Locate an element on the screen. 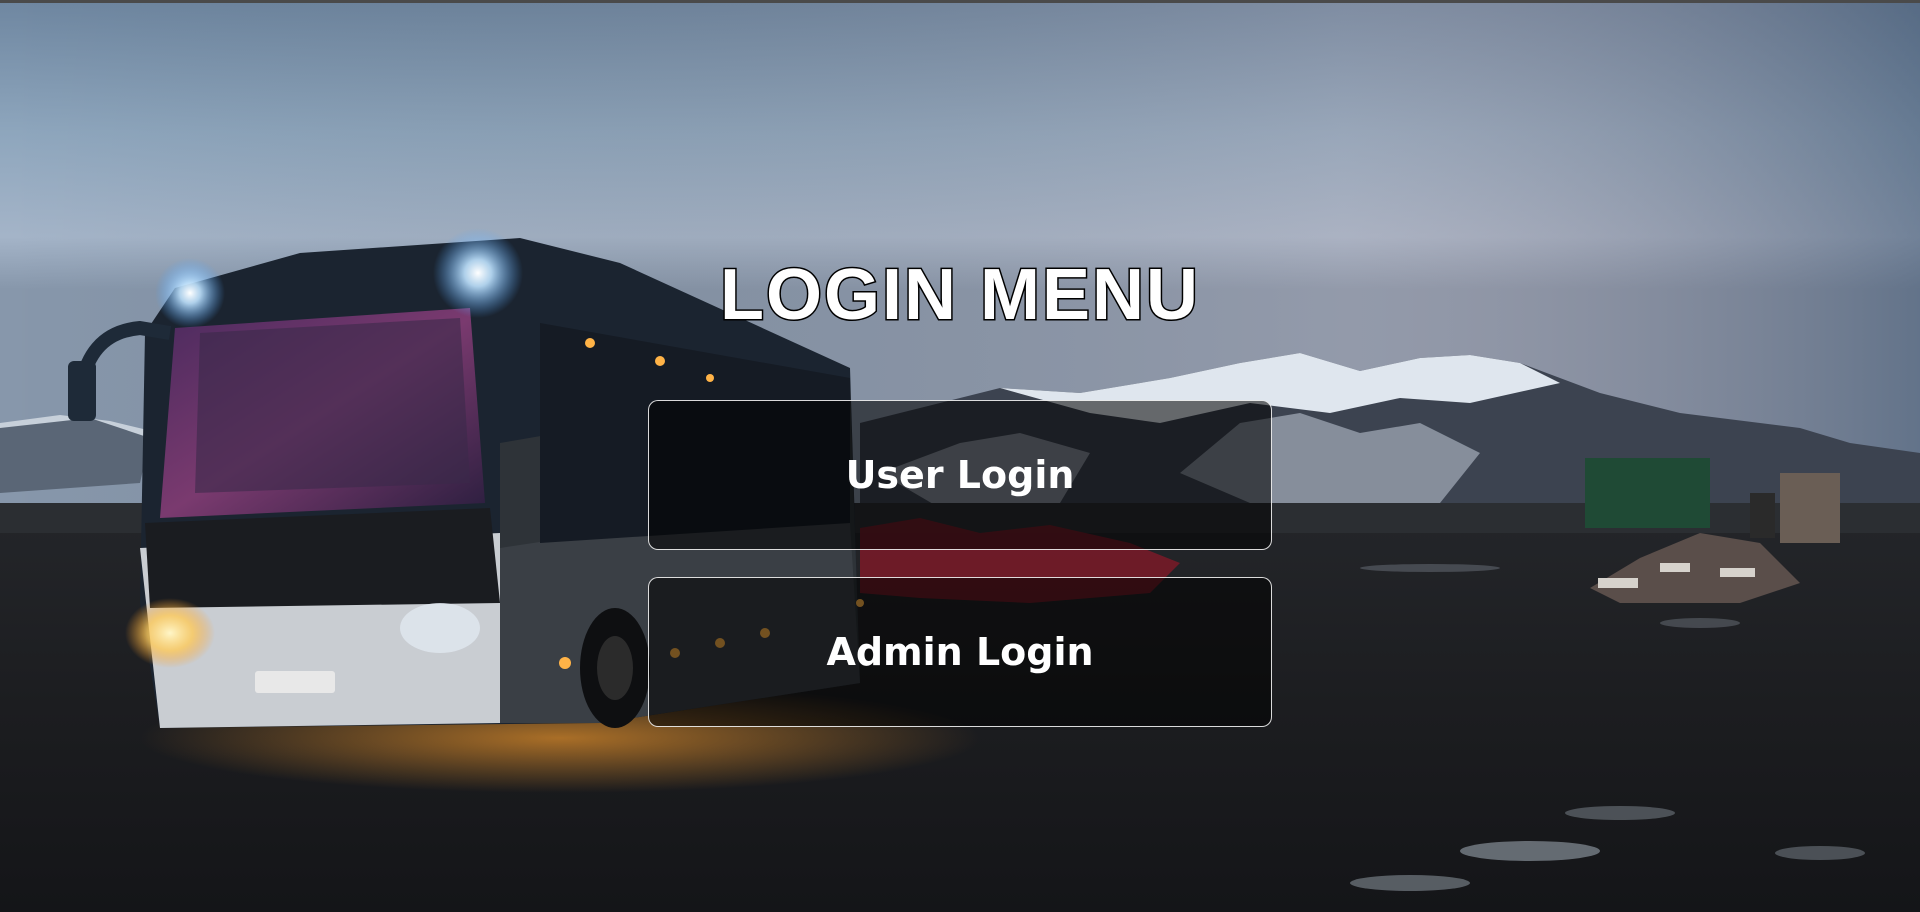 The height and width of the screenshot is (912, 1920). page-title: LOGIN MENU is located at coordinates (959, 295).